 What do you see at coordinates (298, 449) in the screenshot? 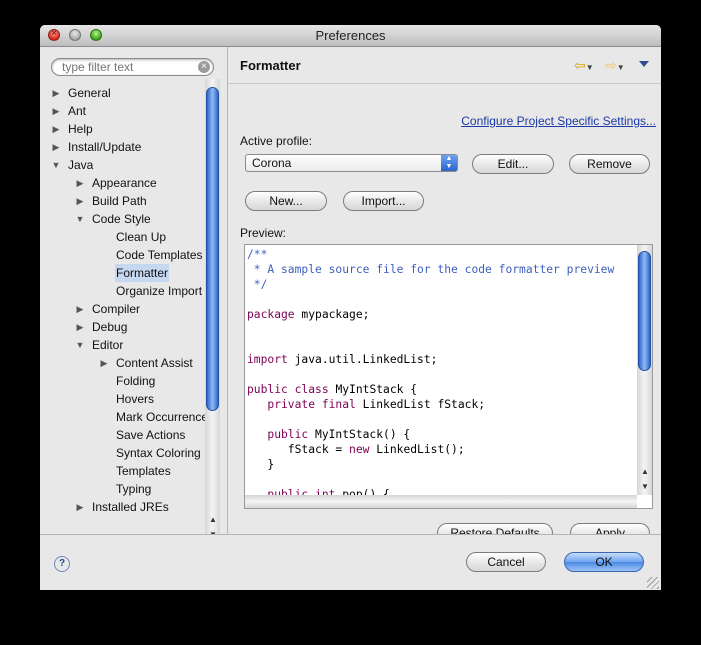
I see `code-text: fStack =` at bounding box center [298, 449].